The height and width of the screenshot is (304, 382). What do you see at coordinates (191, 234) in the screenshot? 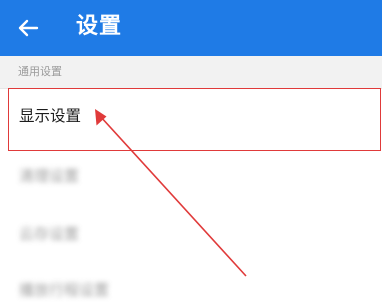
I see `setting-item-cloud: 云存设置` at bounding box center [191, 234].